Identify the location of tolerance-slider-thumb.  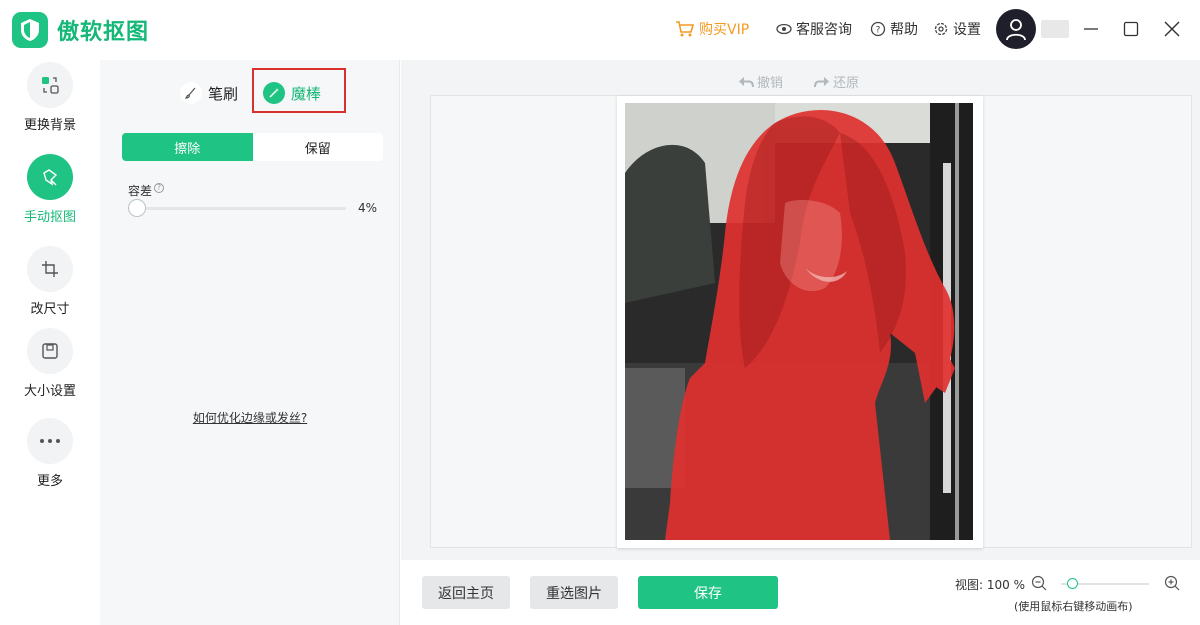
(137, 208).